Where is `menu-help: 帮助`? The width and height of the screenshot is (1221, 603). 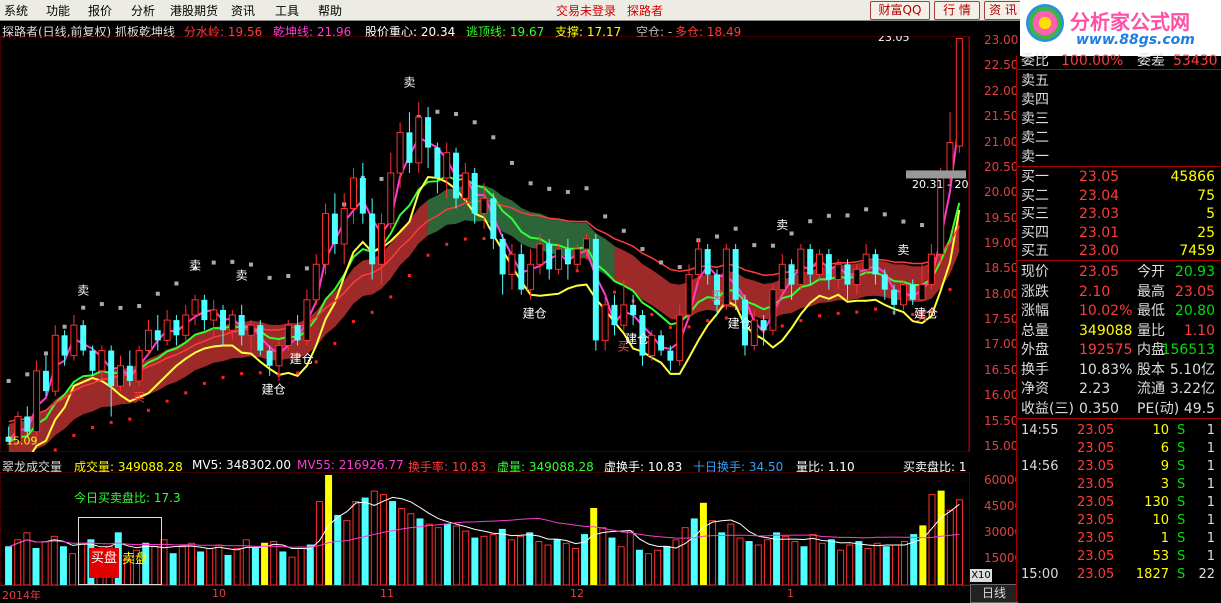
menu-help: 帮助 is located at coordinates (330, 10).